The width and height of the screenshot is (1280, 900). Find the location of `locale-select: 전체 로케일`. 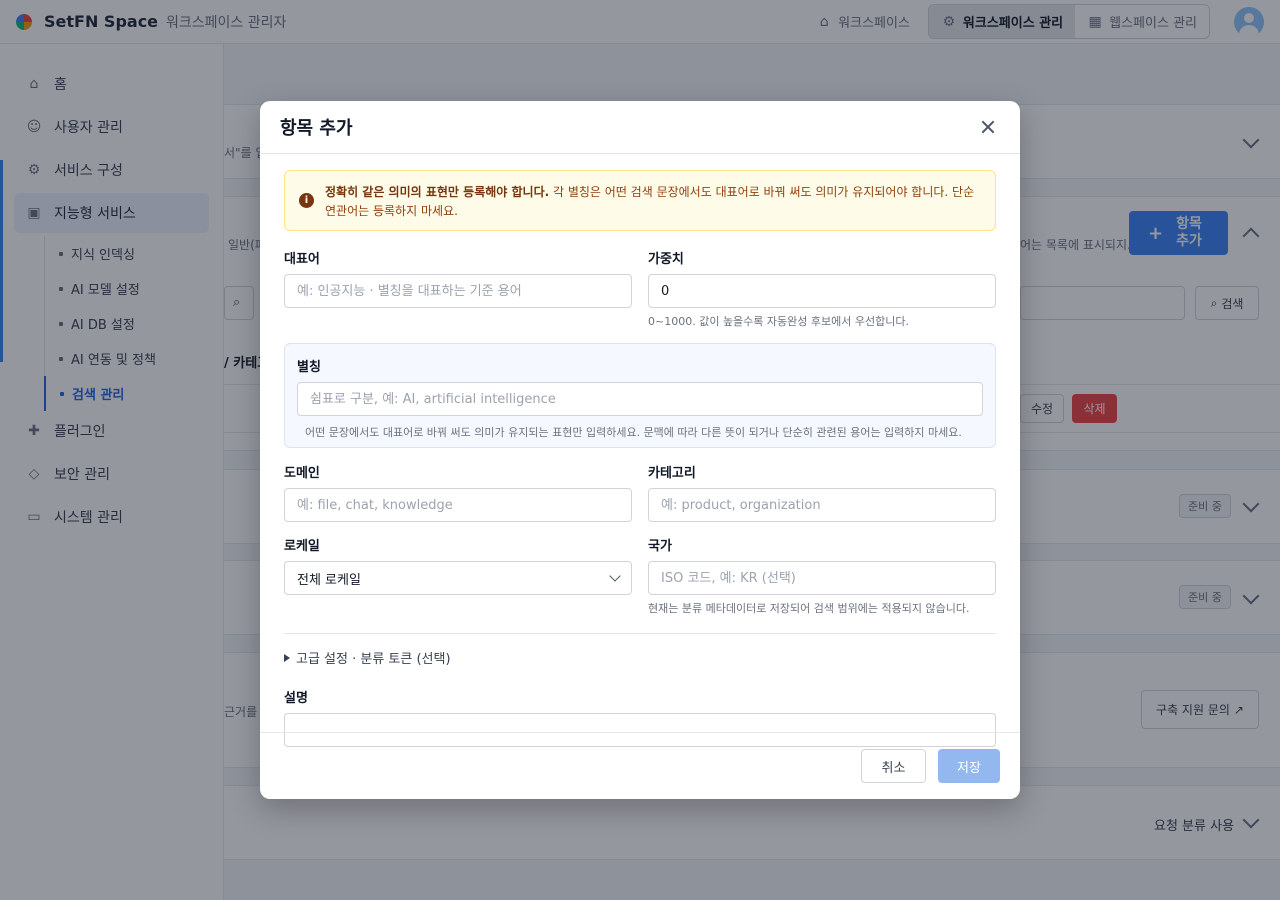

locale-select: 전체 로케일 is located at coordinates (458, 578).